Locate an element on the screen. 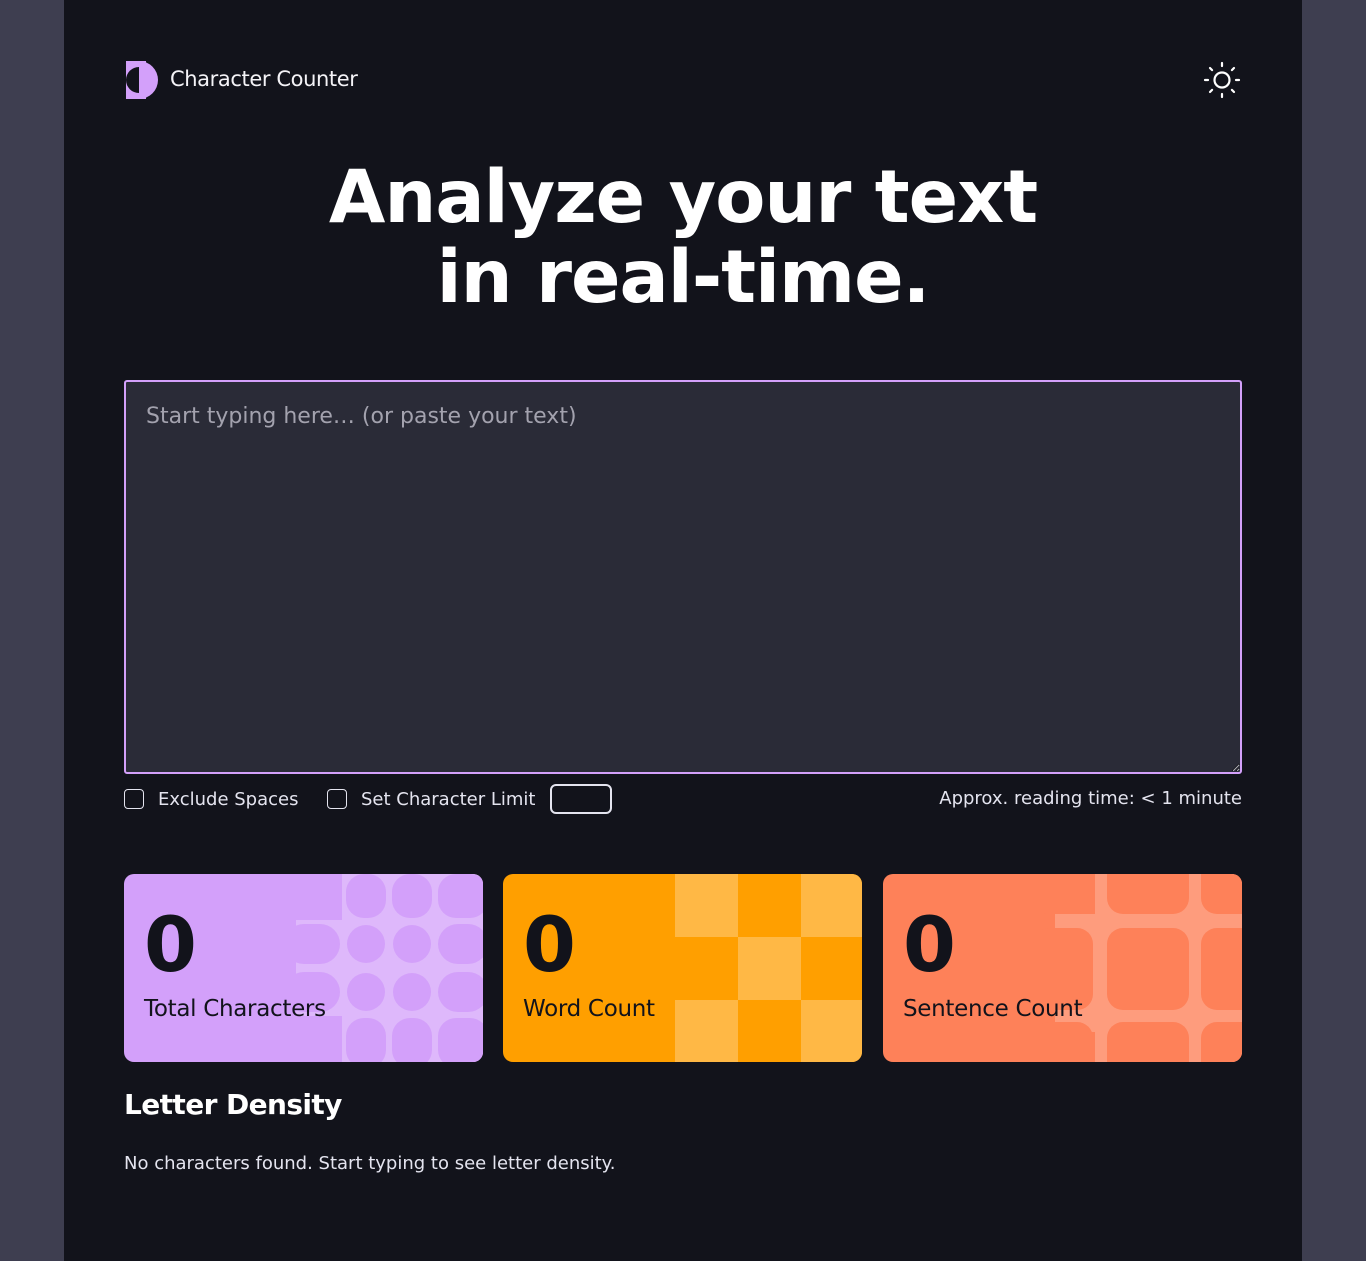 The height and width of the screenshot is (1261, 1366). sentence-count-card: 0 Sentence Count is located at coordinates (1062, 968).